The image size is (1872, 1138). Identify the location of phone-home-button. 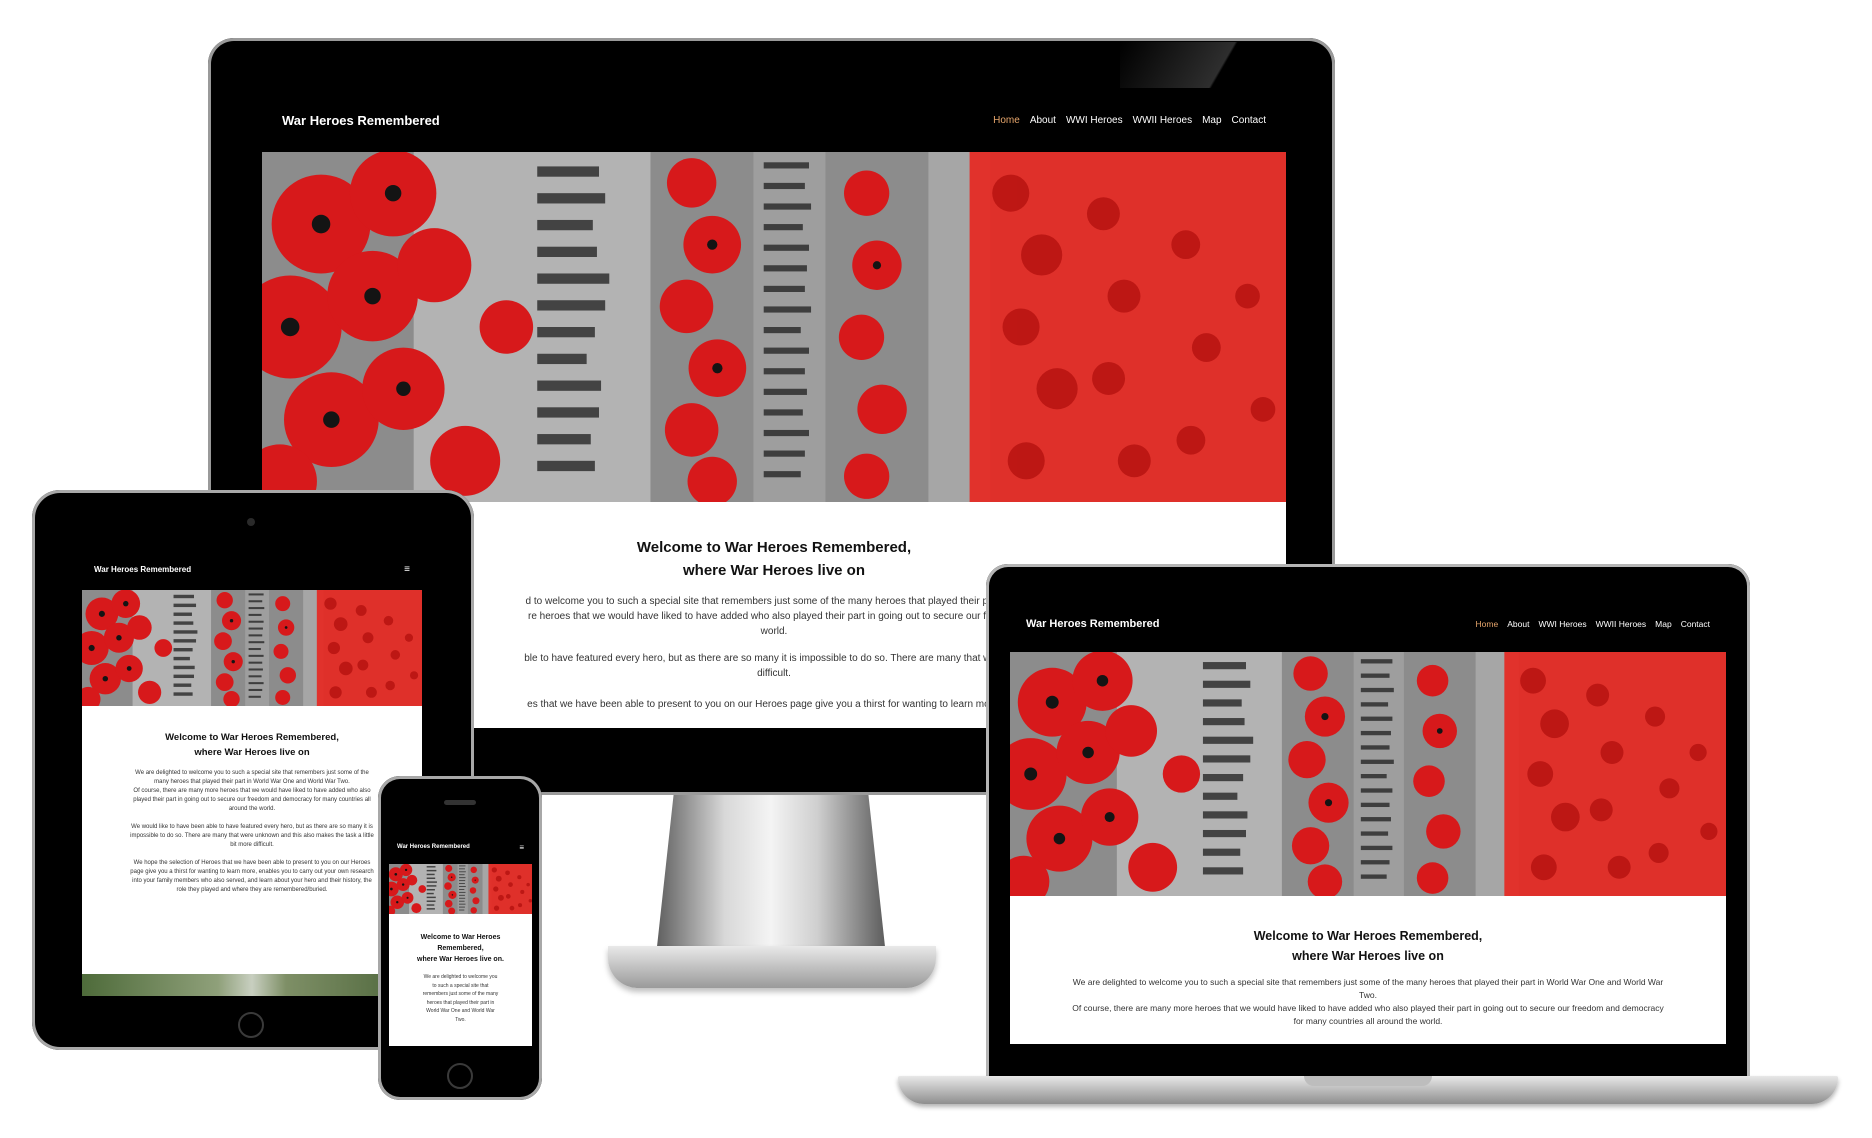
(460, 1076).